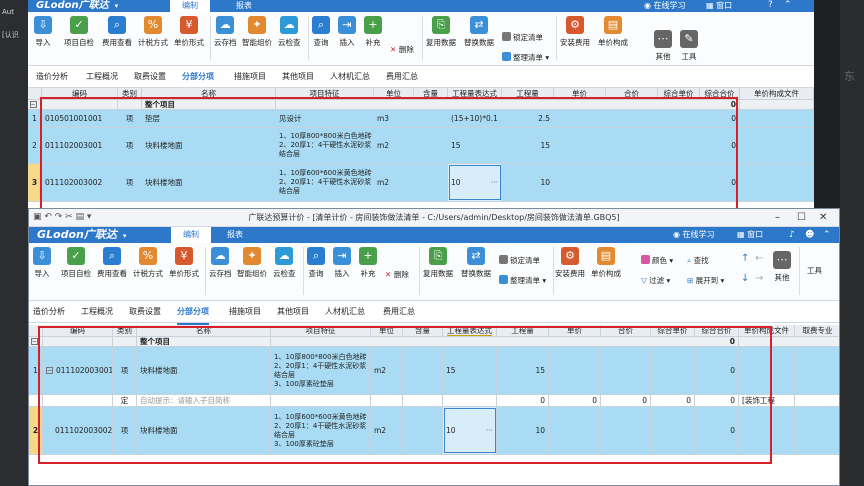 The image size is (864, 486). What do you see at coordinates (814, 270) in the screenshot?
I see `tools-button: 工具` at bounding box center [814, 270].